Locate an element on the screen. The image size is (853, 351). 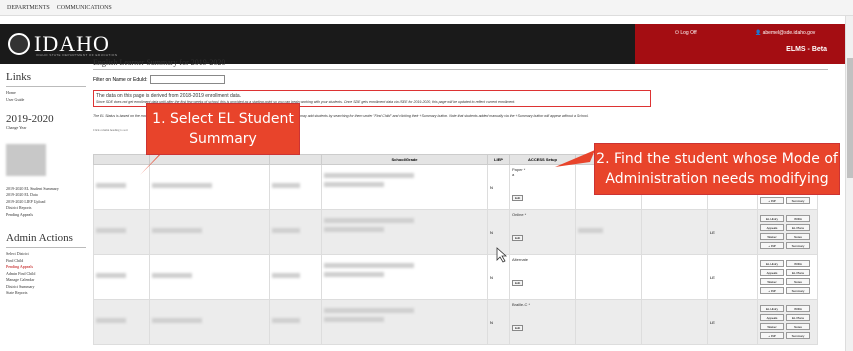
filter-input is located at coordinates (188, 79).